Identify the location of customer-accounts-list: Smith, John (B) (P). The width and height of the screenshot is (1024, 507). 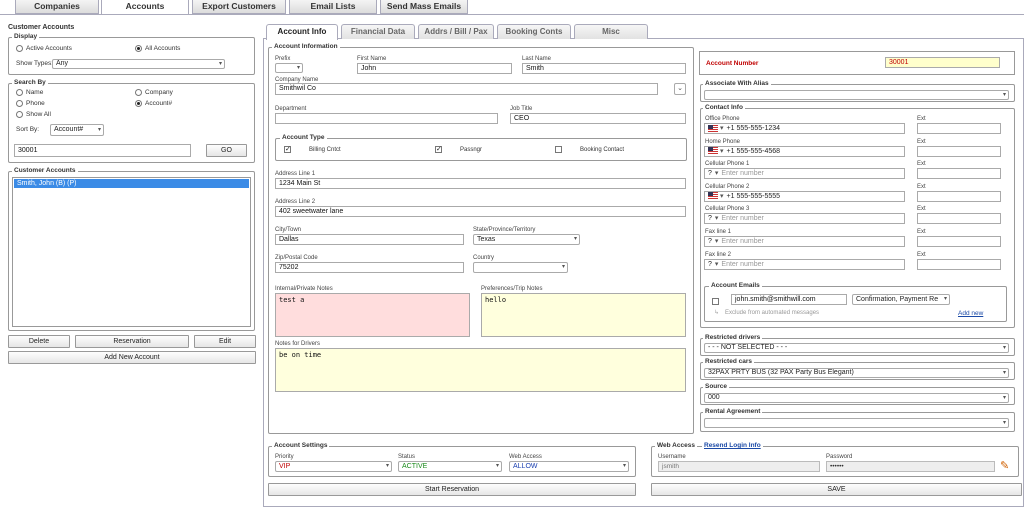
(131, 252).